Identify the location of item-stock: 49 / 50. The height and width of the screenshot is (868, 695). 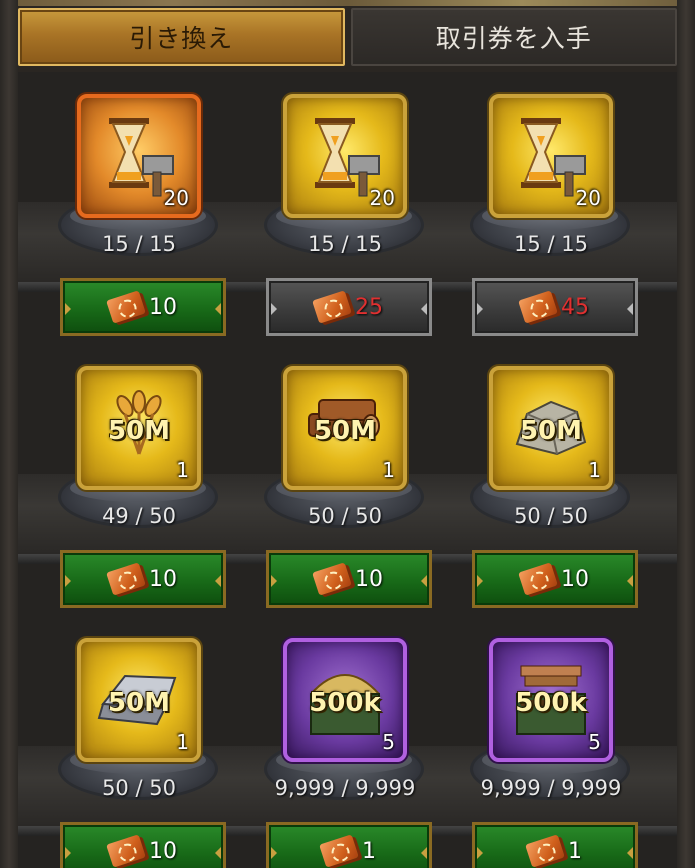
(139, 516).